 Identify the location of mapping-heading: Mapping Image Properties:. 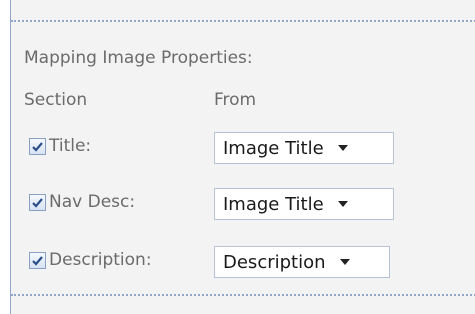
(138, 58).